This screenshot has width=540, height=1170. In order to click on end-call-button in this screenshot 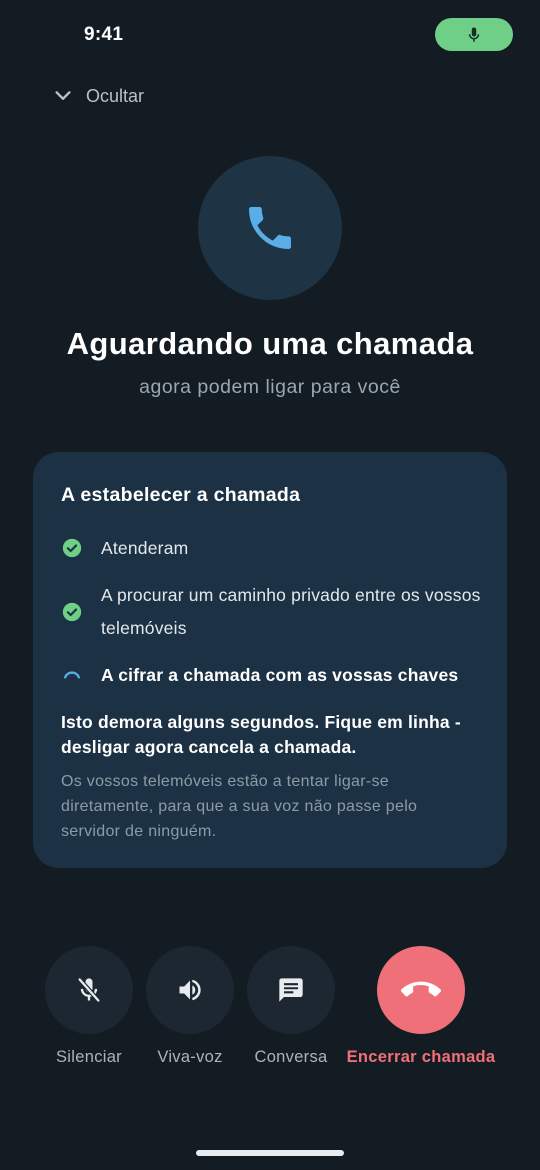, I will do `click(421, 990)`.